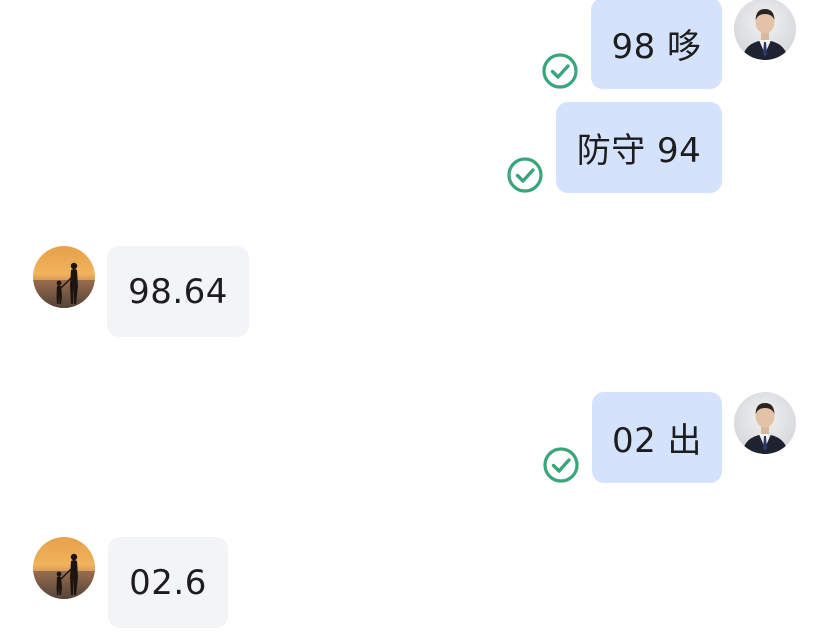 Image resolution: width=829 pixels, height=635 pixels. I want to click on message-bubble-incoming: 98.64, so click(178, 291).